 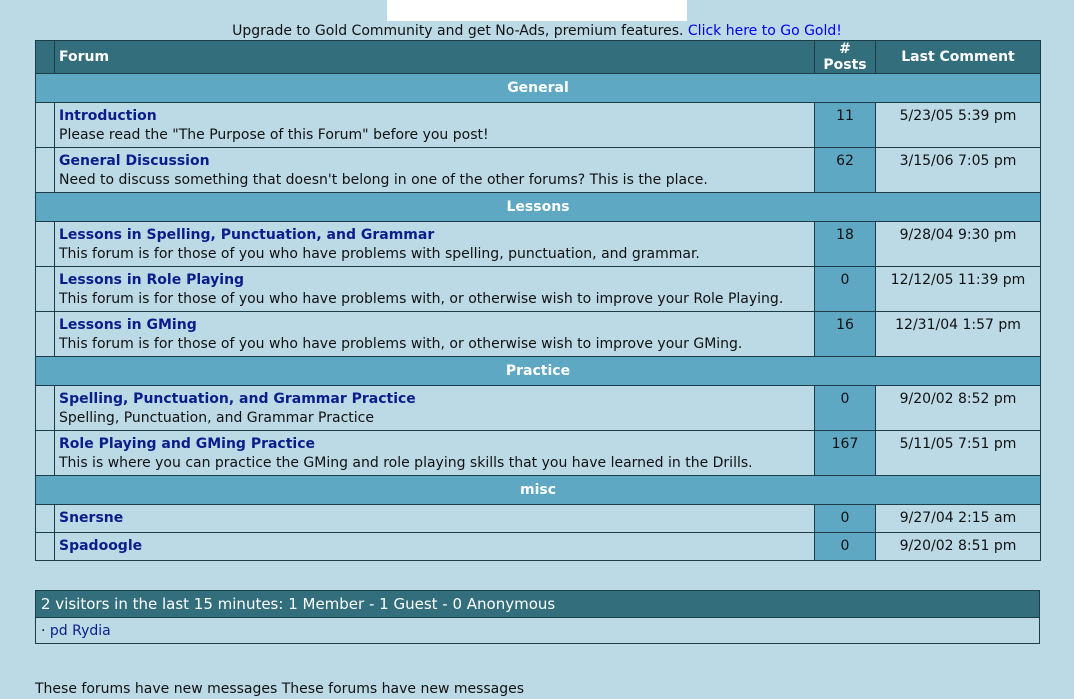 I want to click on last-comment-date: 3/15/06 7:05 pm, so click(x=958, y=170).